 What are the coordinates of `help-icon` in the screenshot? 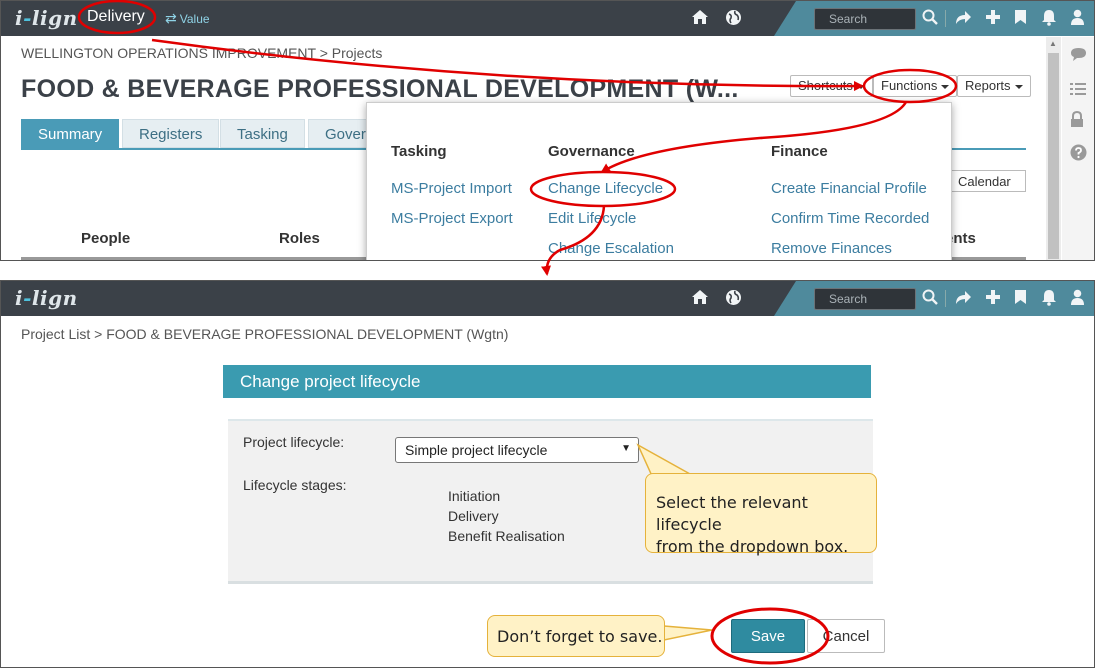 It's located at (1078, 155).